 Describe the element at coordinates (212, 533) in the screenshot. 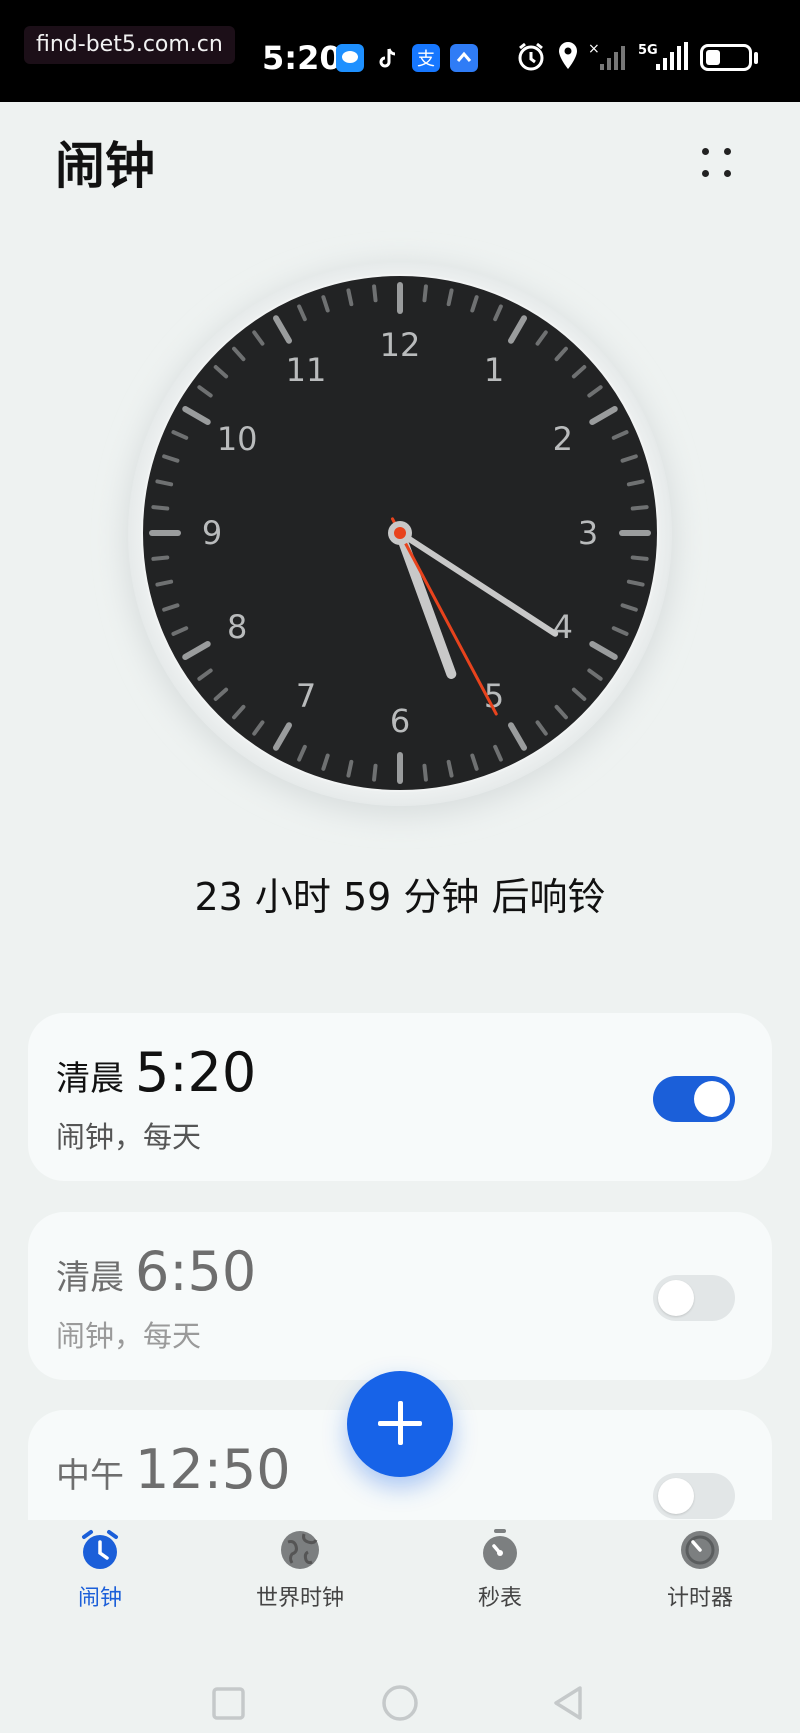

I see `clock-numeral: 9` at that location.